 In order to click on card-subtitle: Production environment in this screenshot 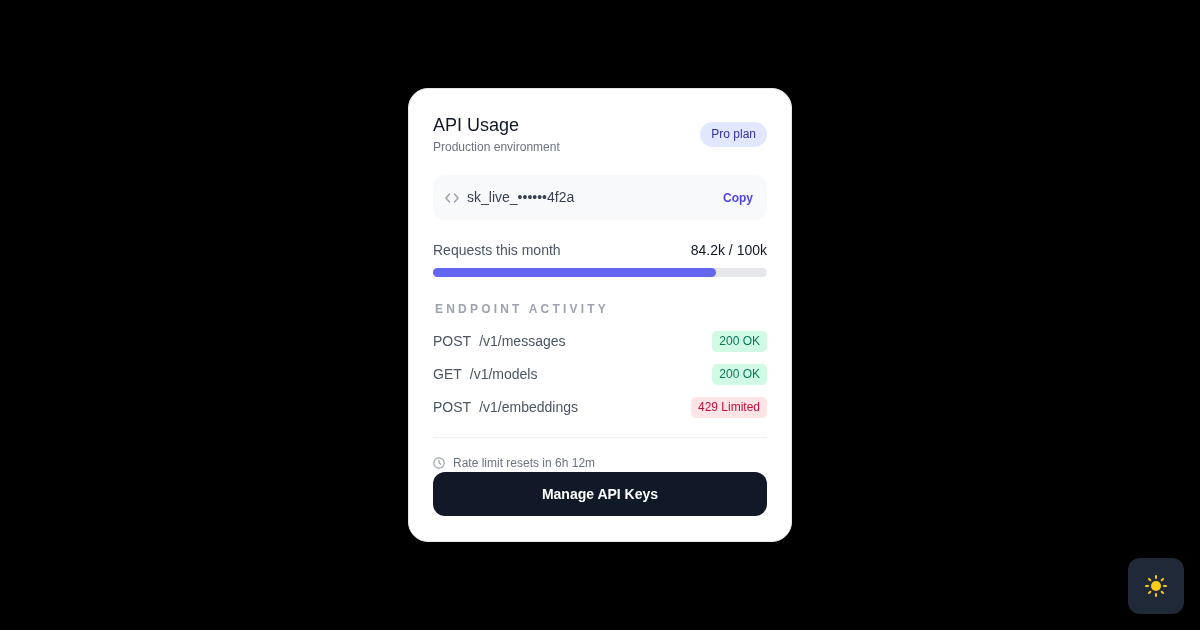, I will do `click(496, 147)`.